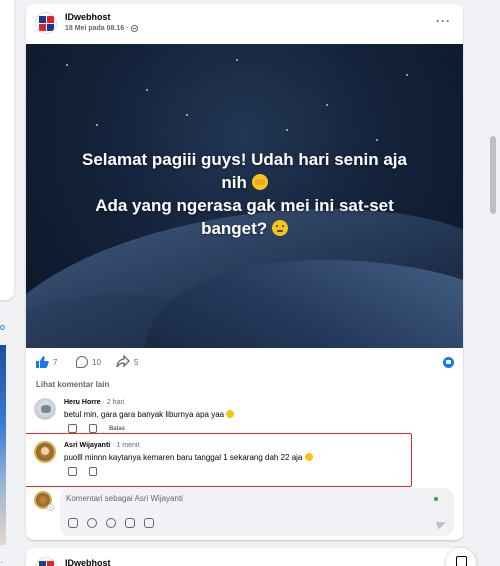  What do you see at coordinates (42, 362) in the screenshot?
I see `like-icon` at bounding box center [42, 362].